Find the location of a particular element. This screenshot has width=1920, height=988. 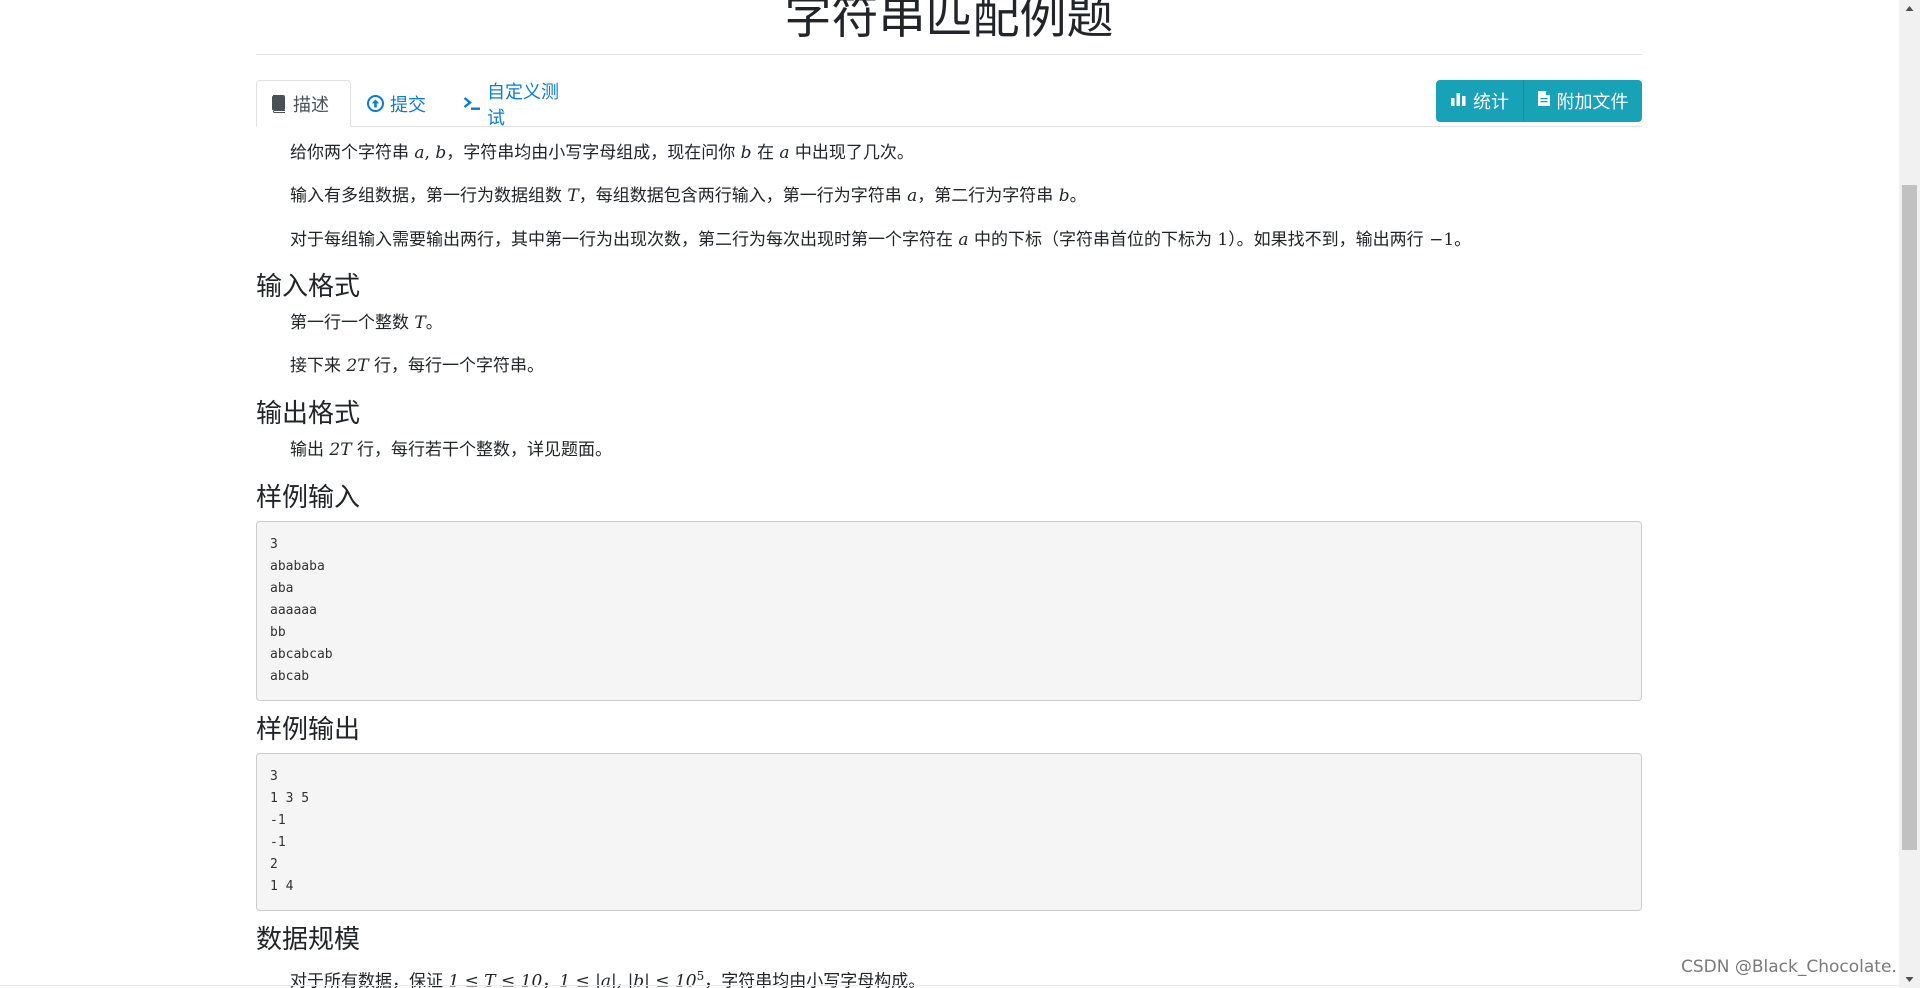

code-line: aaaaaa is located at coordinates (293, 610).